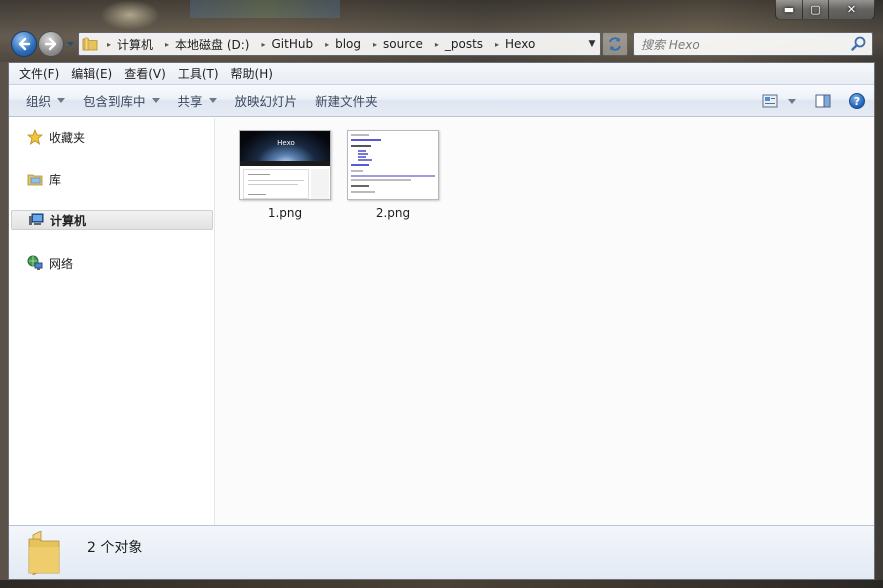 The width and height of the screenshot is (883, 588). I want to click on thumbnail-title: Hexo, so click(286, 143).